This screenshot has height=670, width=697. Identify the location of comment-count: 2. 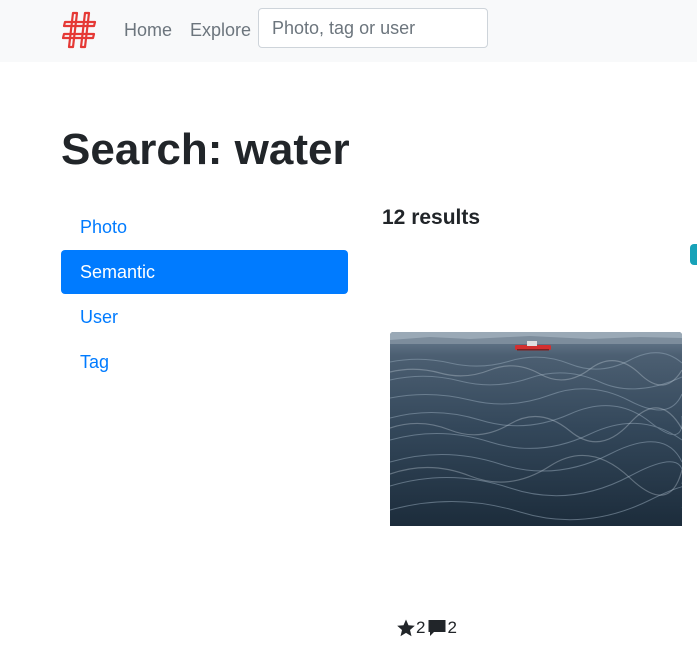
(452, 627).